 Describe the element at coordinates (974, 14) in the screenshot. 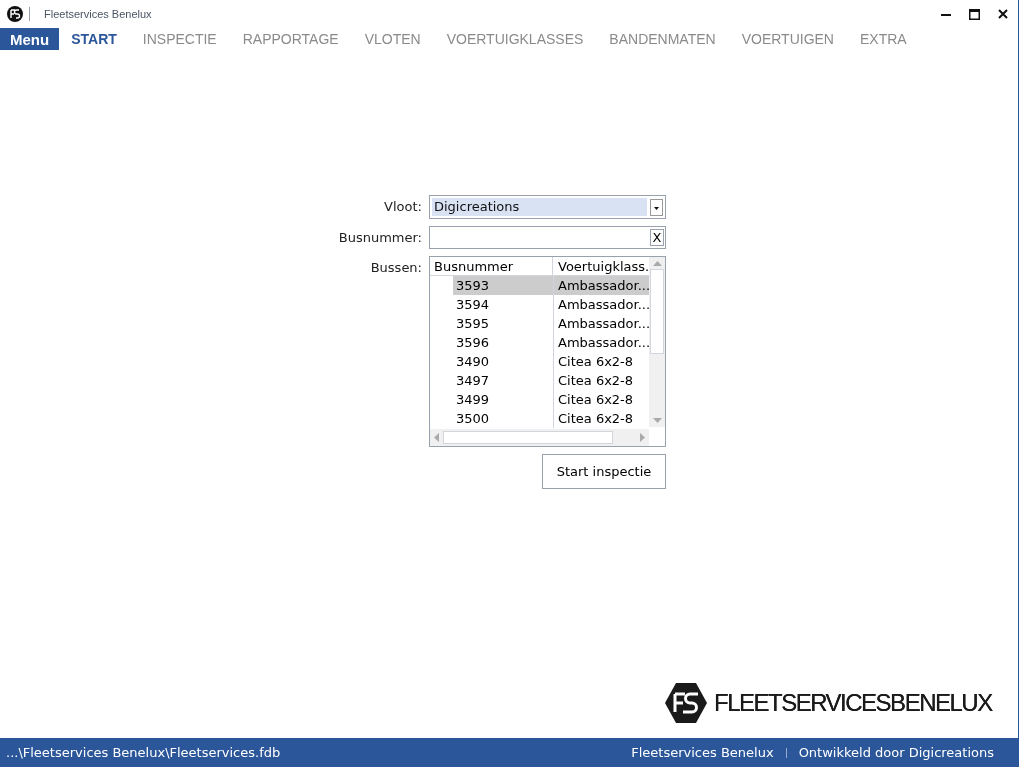

I see `maximize-icon` at that location.